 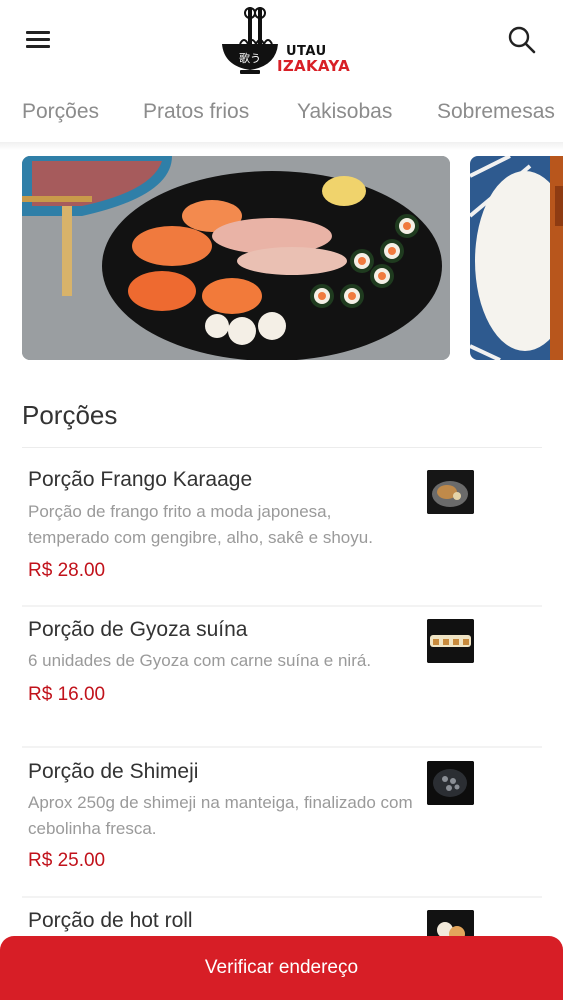 What do you see at coordinates (313, 66) in the screenshot?
I see `brand-name-bottom: IZAKAYA` at bounding box center [313, 66].